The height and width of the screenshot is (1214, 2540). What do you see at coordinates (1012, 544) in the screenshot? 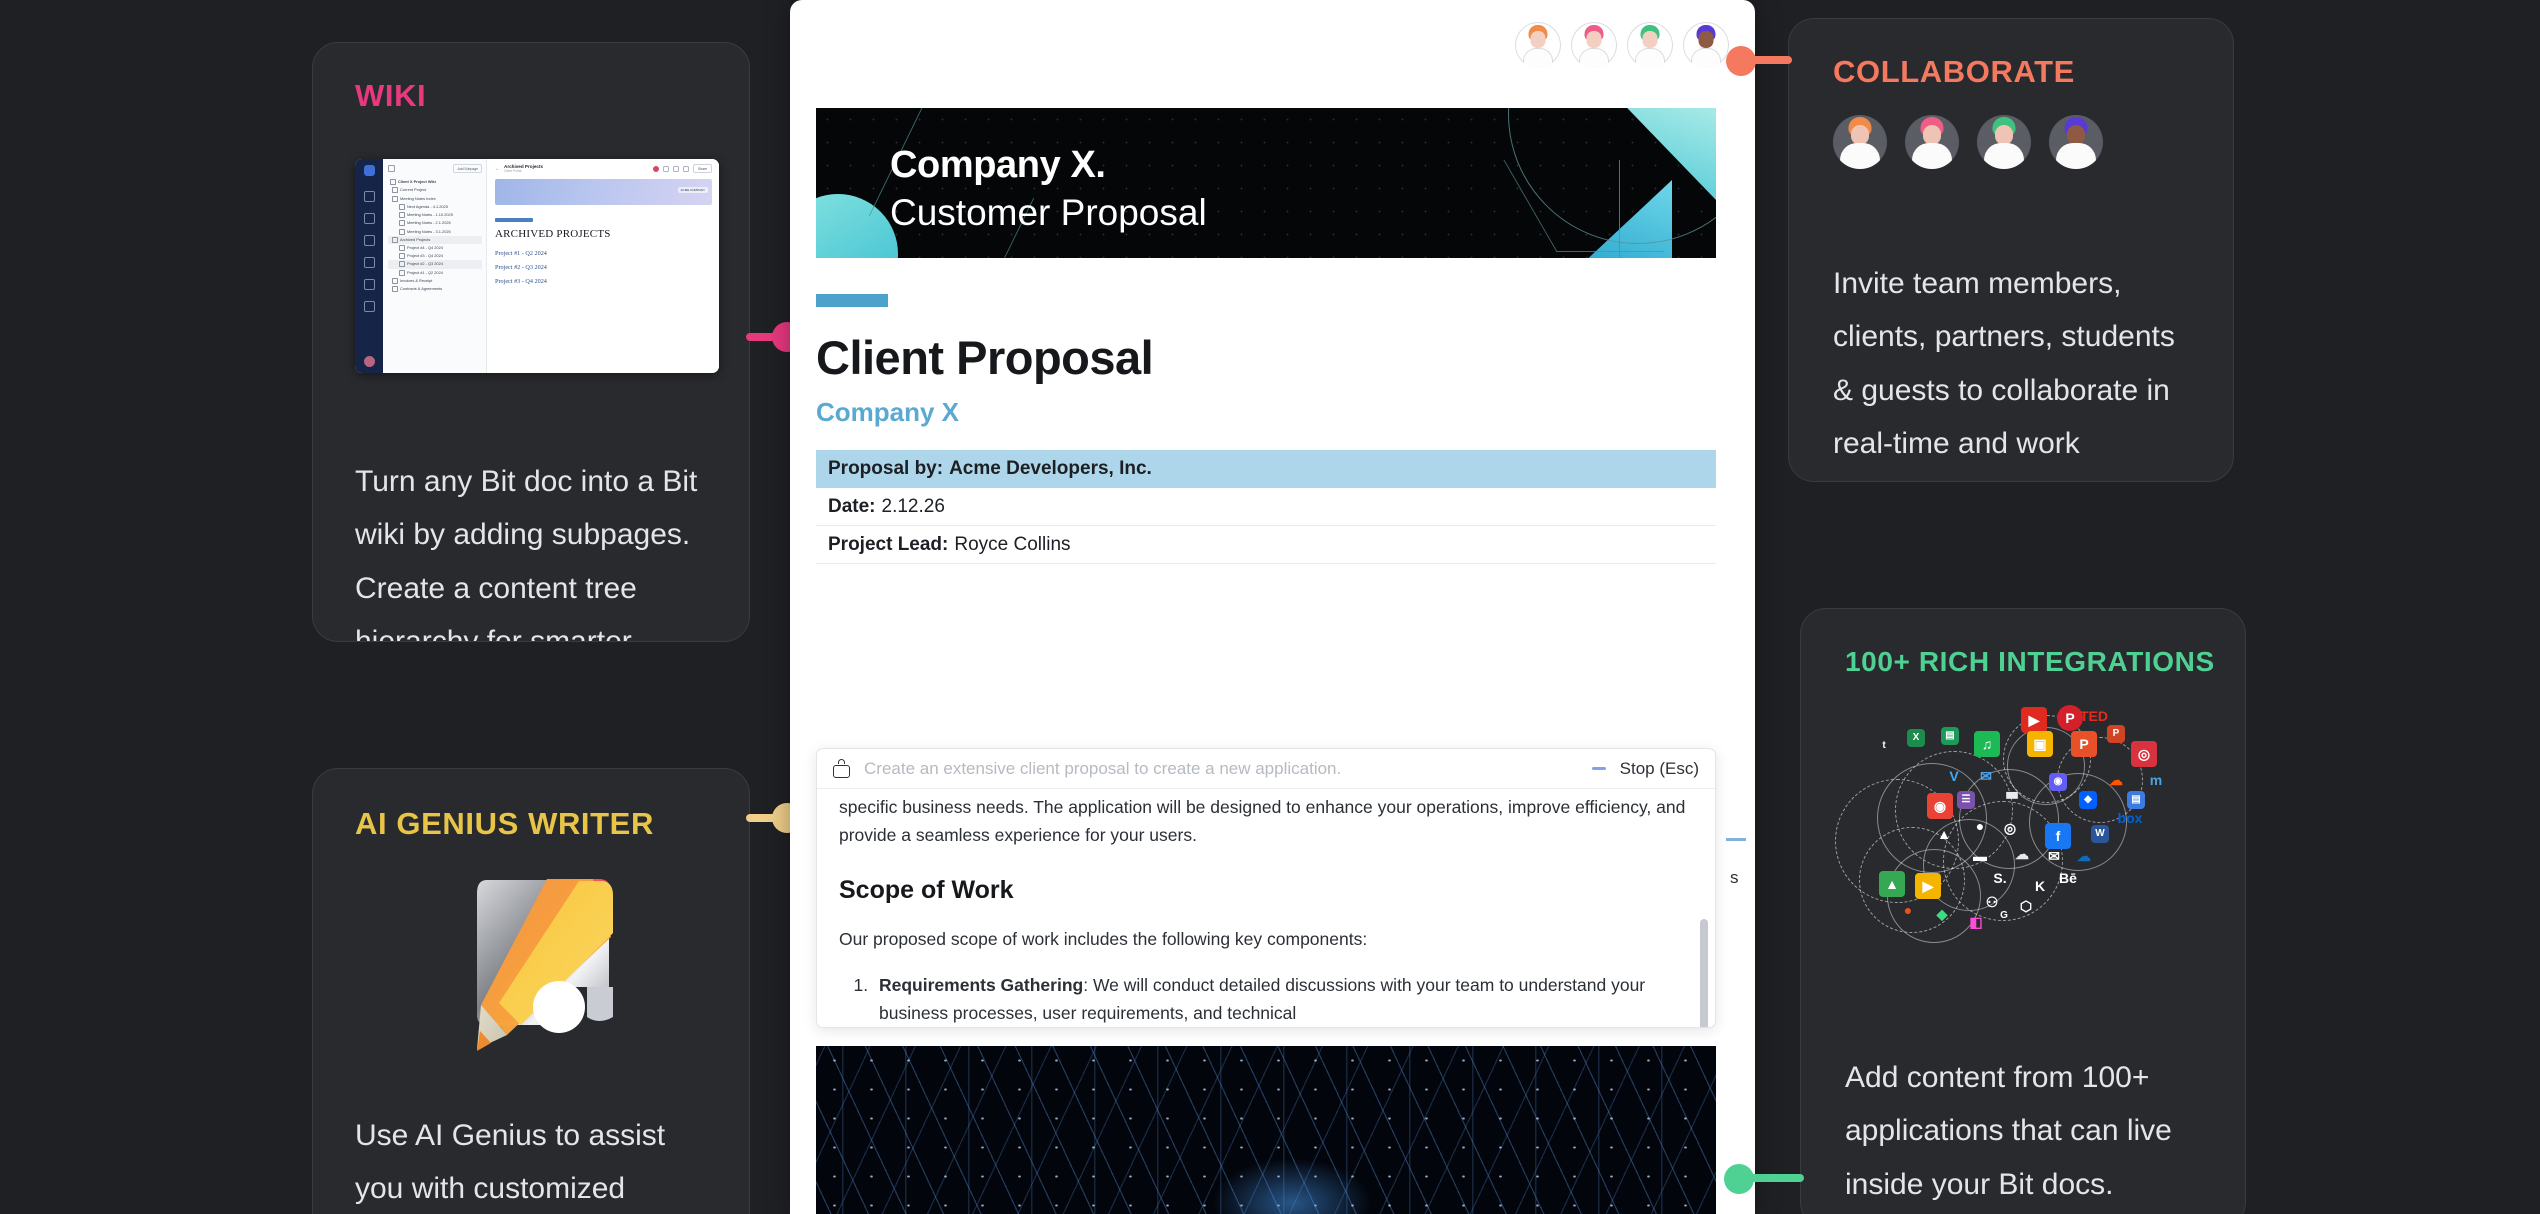
I see `table-cell-value: Royce Collins` at bounding box center [1012, 544].